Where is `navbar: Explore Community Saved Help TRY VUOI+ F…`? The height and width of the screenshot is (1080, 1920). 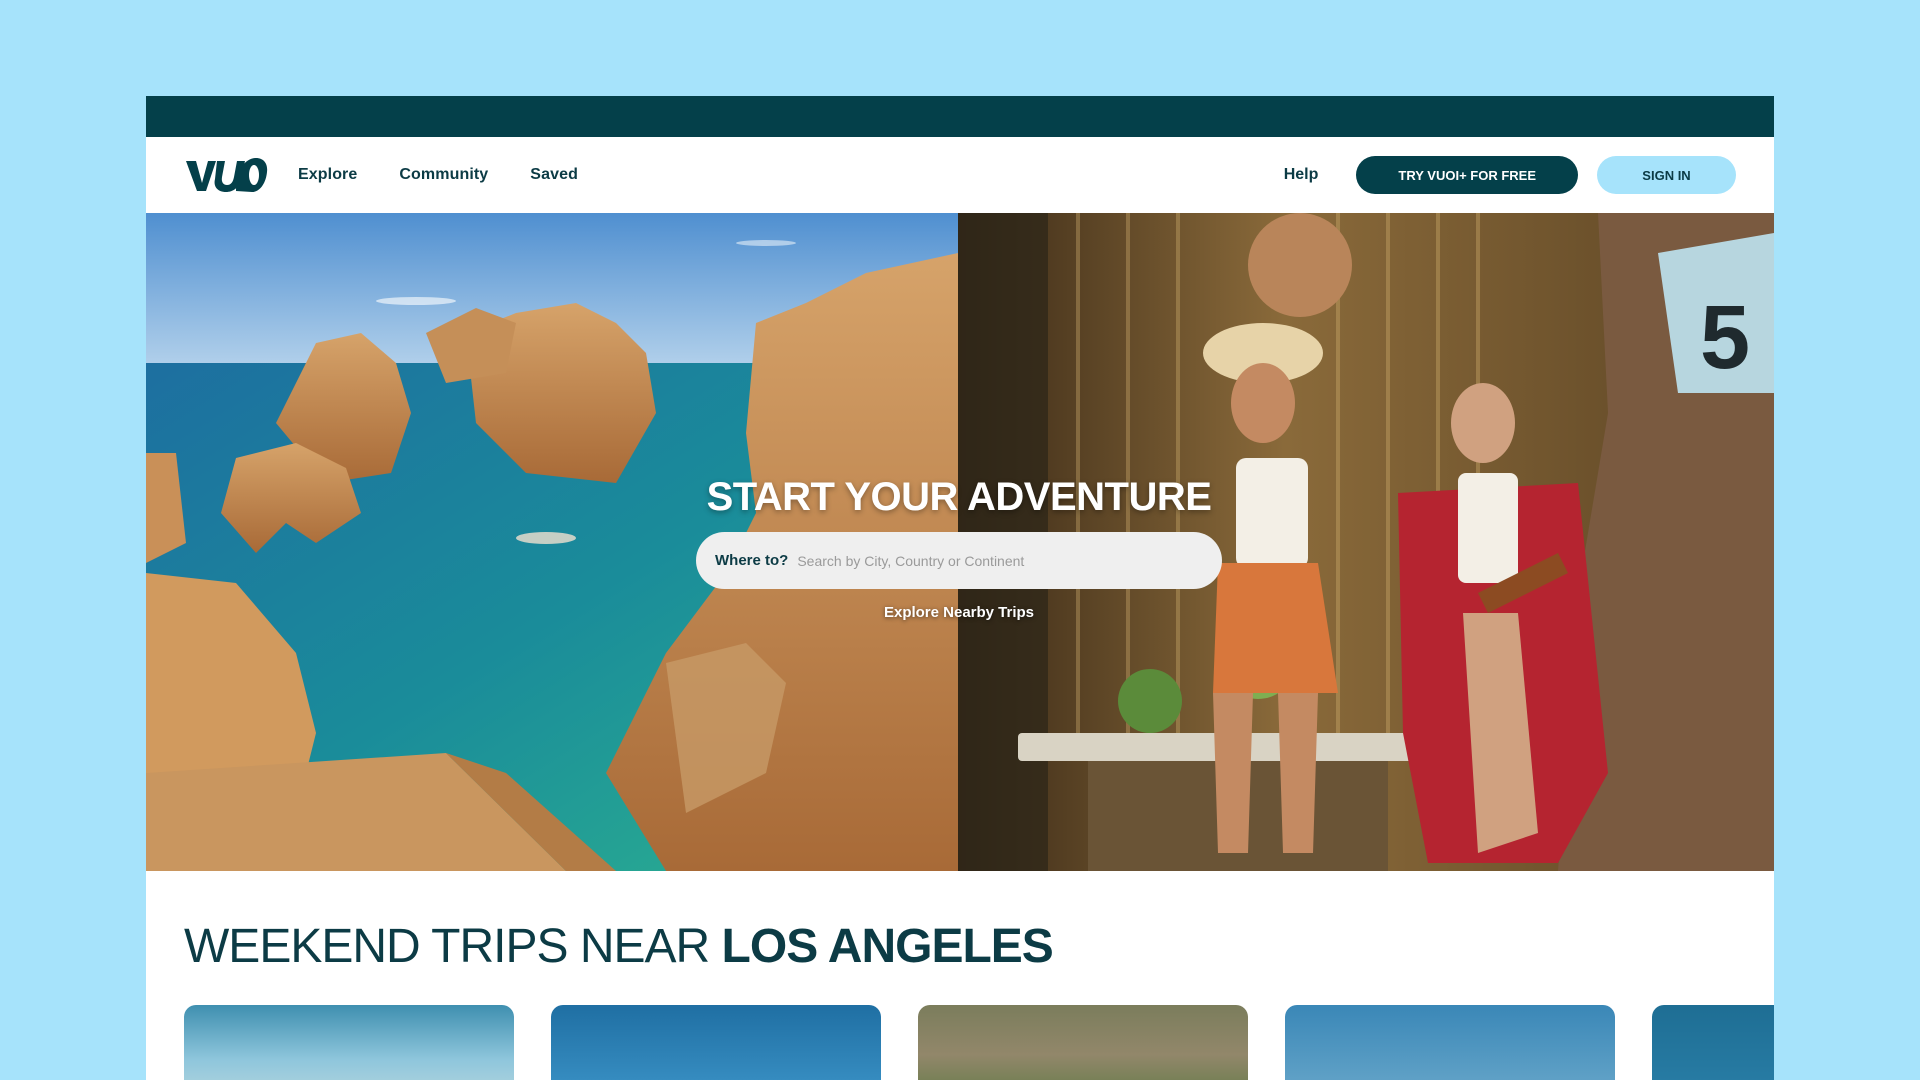
navbar: Explore Community Saved Help TRY VUOI+ F… is located at coordinates (960, 175).